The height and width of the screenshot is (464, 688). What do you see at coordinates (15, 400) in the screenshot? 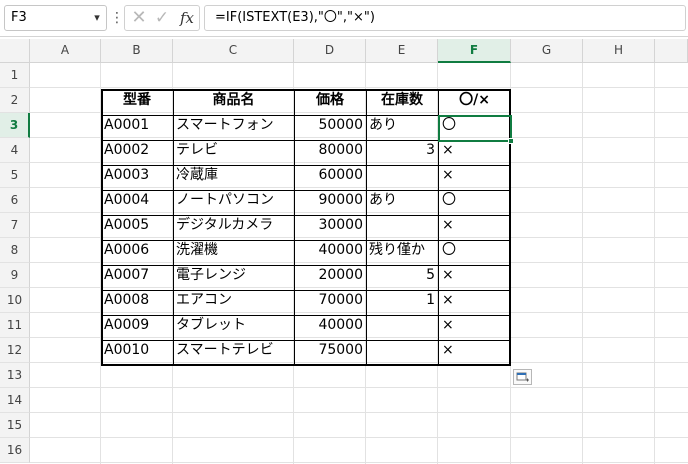
I see `row-header-14: 14` at bounding box center [15, 400].